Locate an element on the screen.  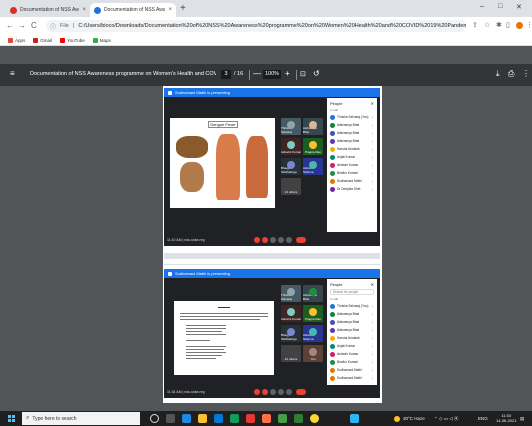
store-icon is located at coordinates (218, 418).